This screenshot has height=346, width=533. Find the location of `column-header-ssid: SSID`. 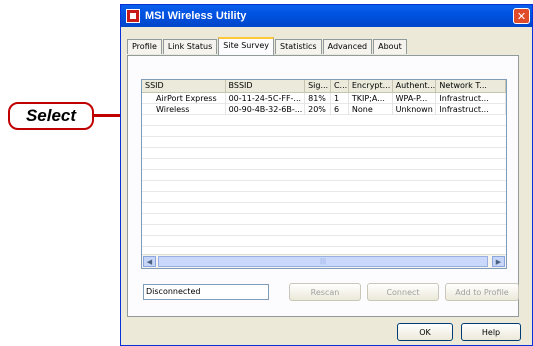

column-header-ssid: SSID is located at coordinates (184, 86).